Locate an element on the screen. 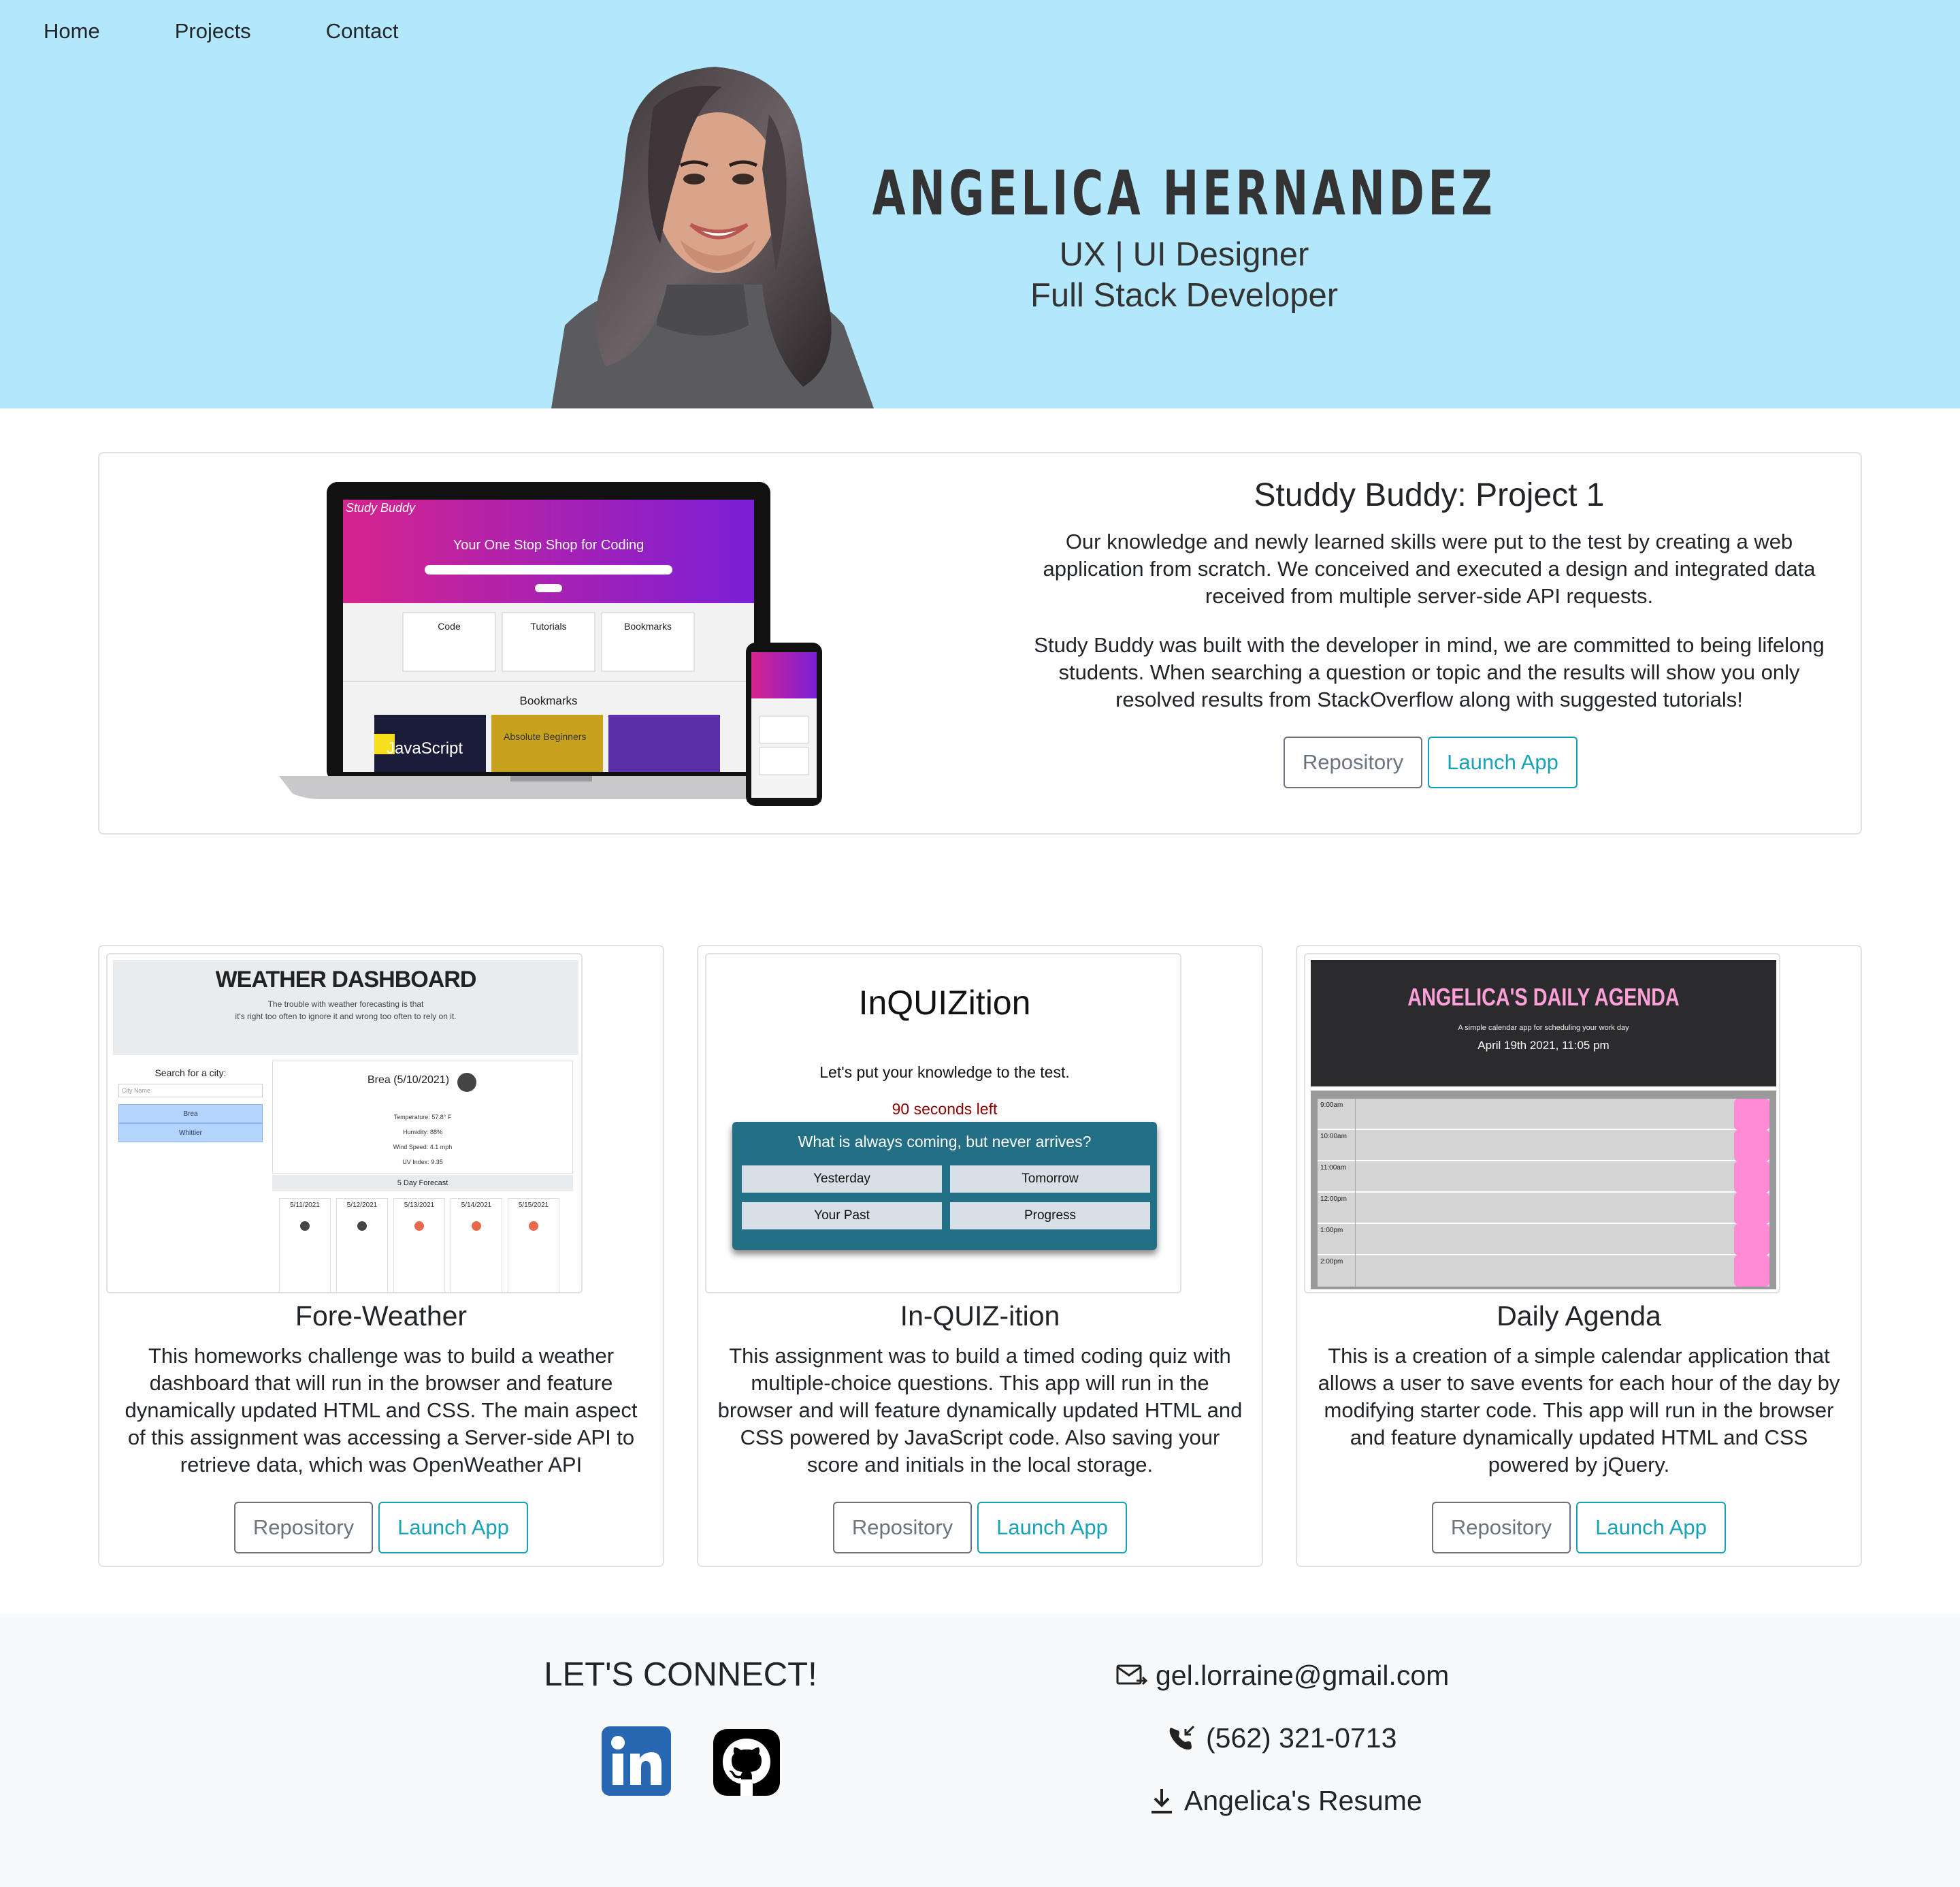  featured-repository-button: Repository is located at coordinates (1353, 762).